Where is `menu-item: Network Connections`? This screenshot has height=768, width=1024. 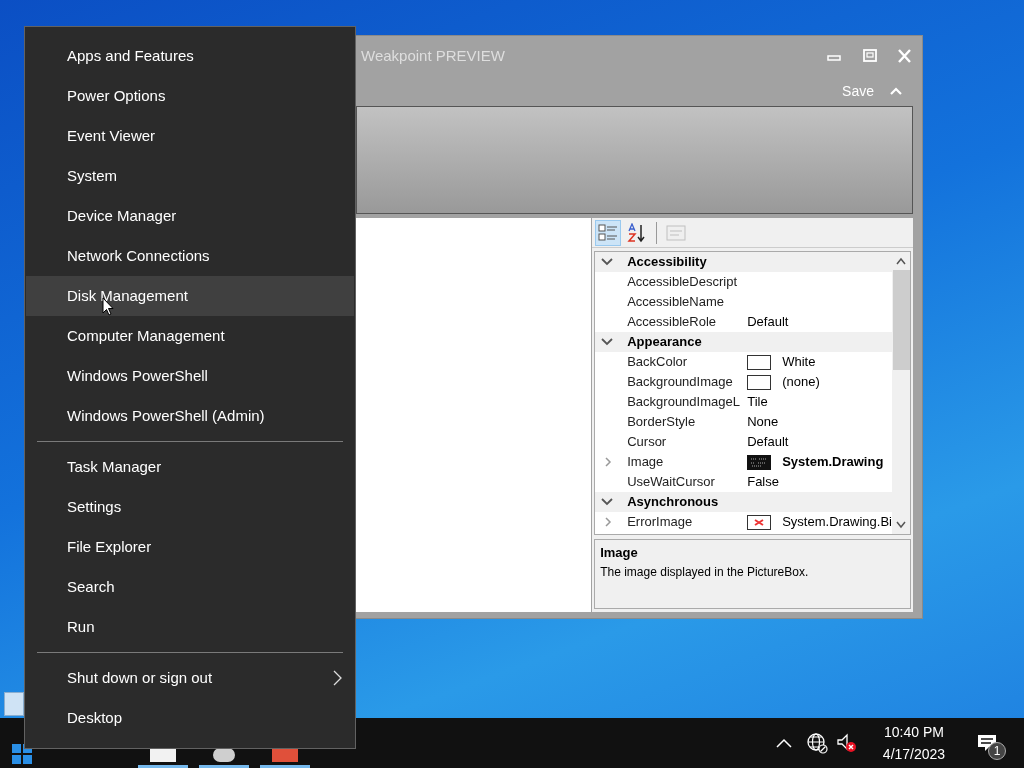
menu-item: Network Connections is located at coordinates (190, 256).